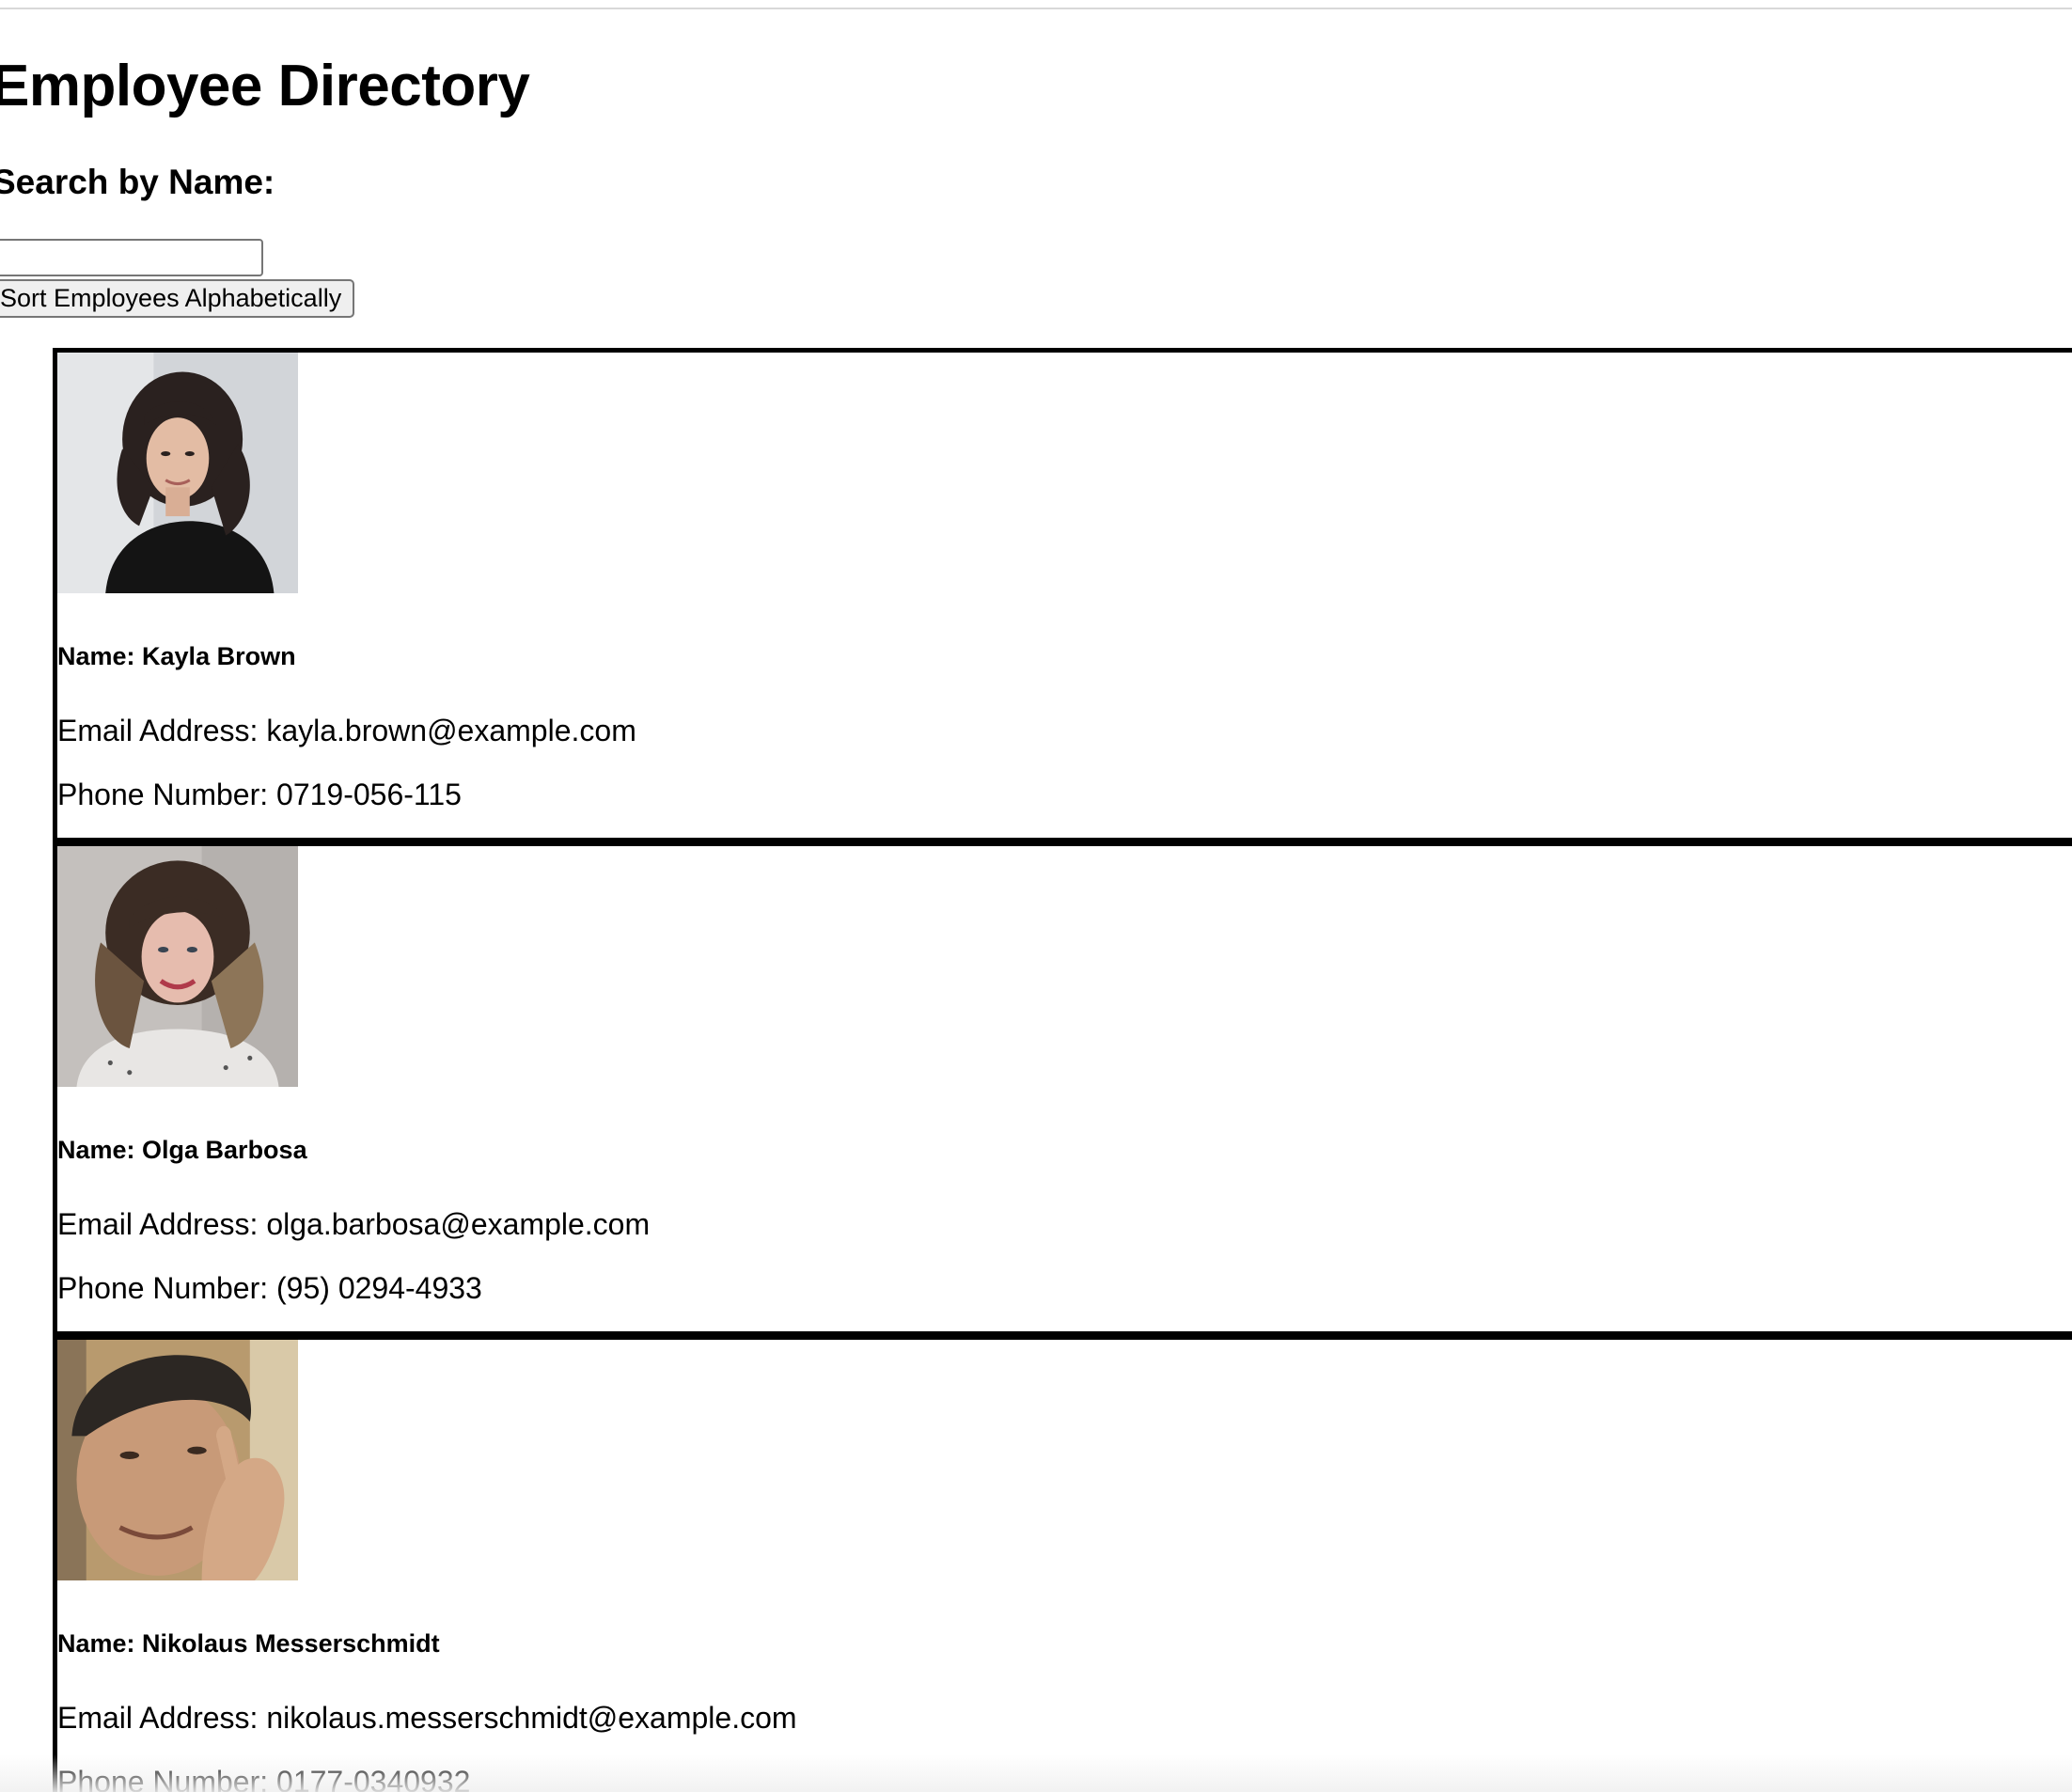 The width and height of the screenshot is (2072, 1792). Describe the element at coordinates (176, 656) in the screenshot. I see `employee-name: Name: Kayla Brown` at that location.